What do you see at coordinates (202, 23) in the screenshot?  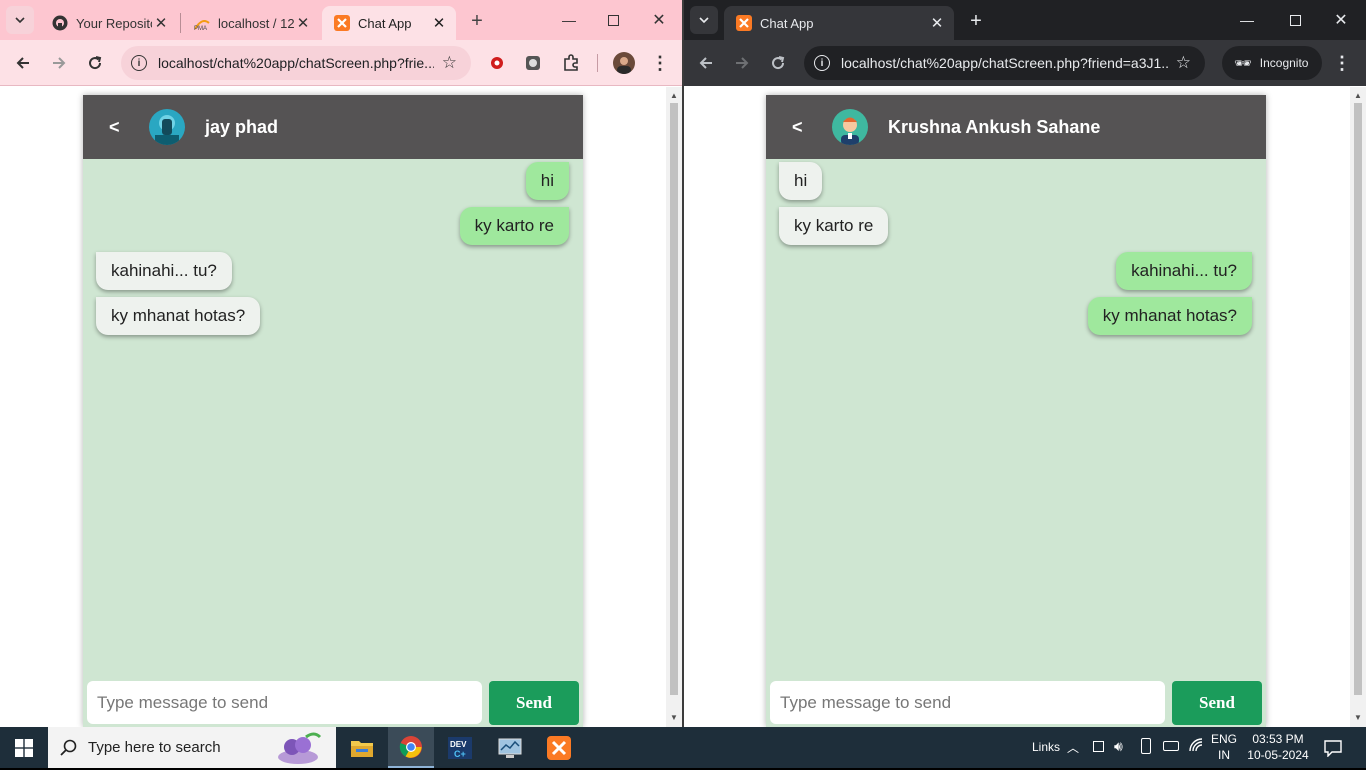 I see `phpmyadmin-icon: PMA` at bounding box center [202, 23].